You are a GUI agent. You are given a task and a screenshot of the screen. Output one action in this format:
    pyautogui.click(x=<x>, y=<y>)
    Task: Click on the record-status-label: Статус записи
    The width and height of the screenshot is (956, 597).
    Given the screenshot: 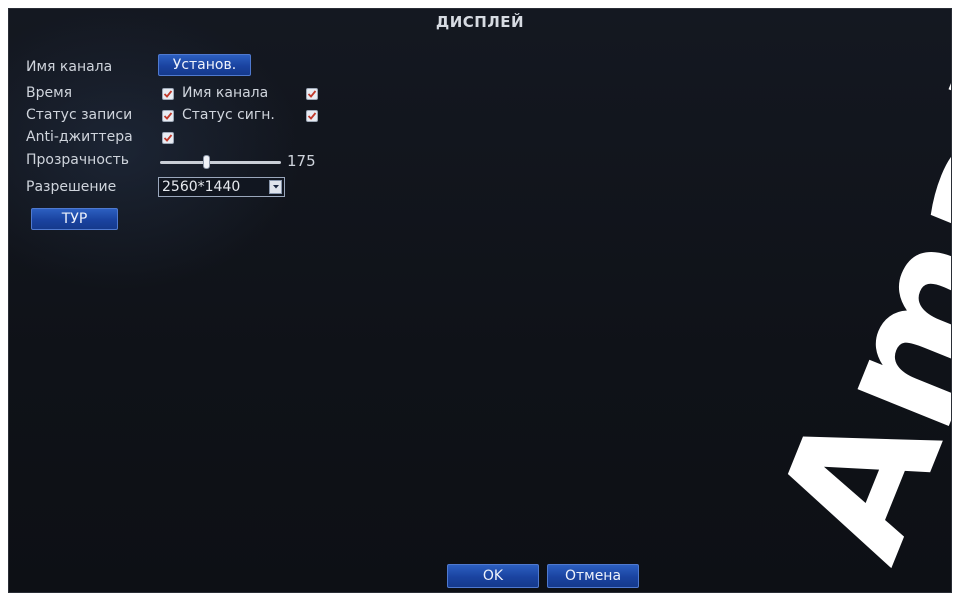 What is the action you would take?
    pyautogui.click(x=79, y=115)
    